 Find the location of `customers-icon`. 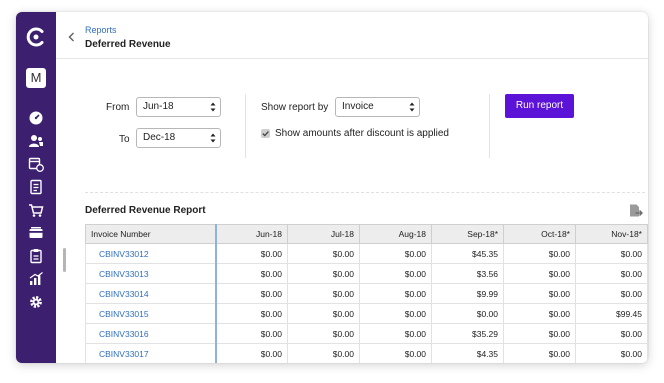

customers-icon is located at coordinates (36, 141).